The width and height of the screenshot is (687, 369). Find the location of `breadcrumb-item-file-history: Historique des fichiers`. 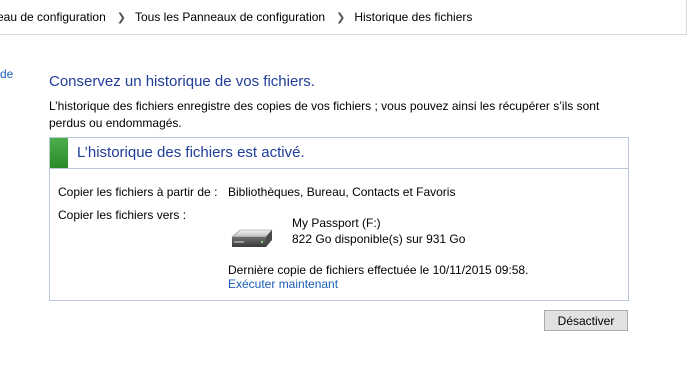

breadcrumb-item-file-history: Historique des fichiers is located at coordinates (413, 17).